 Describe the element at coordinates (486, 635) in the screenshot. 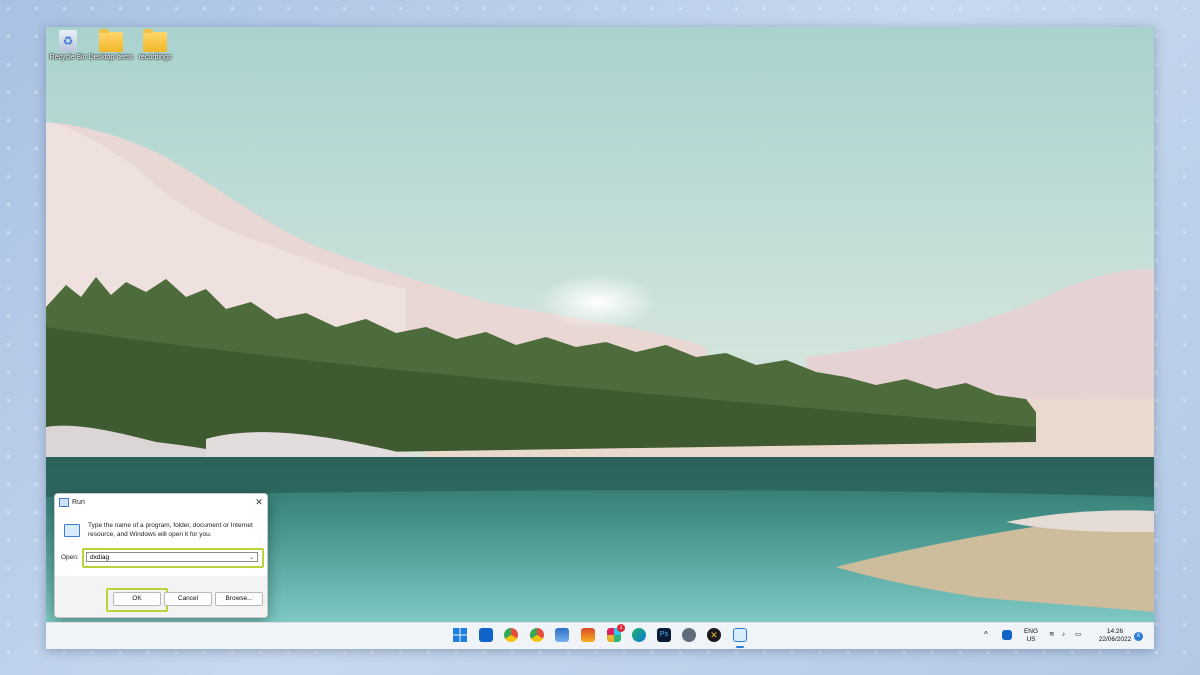

I see `outlook-icon` at that location.